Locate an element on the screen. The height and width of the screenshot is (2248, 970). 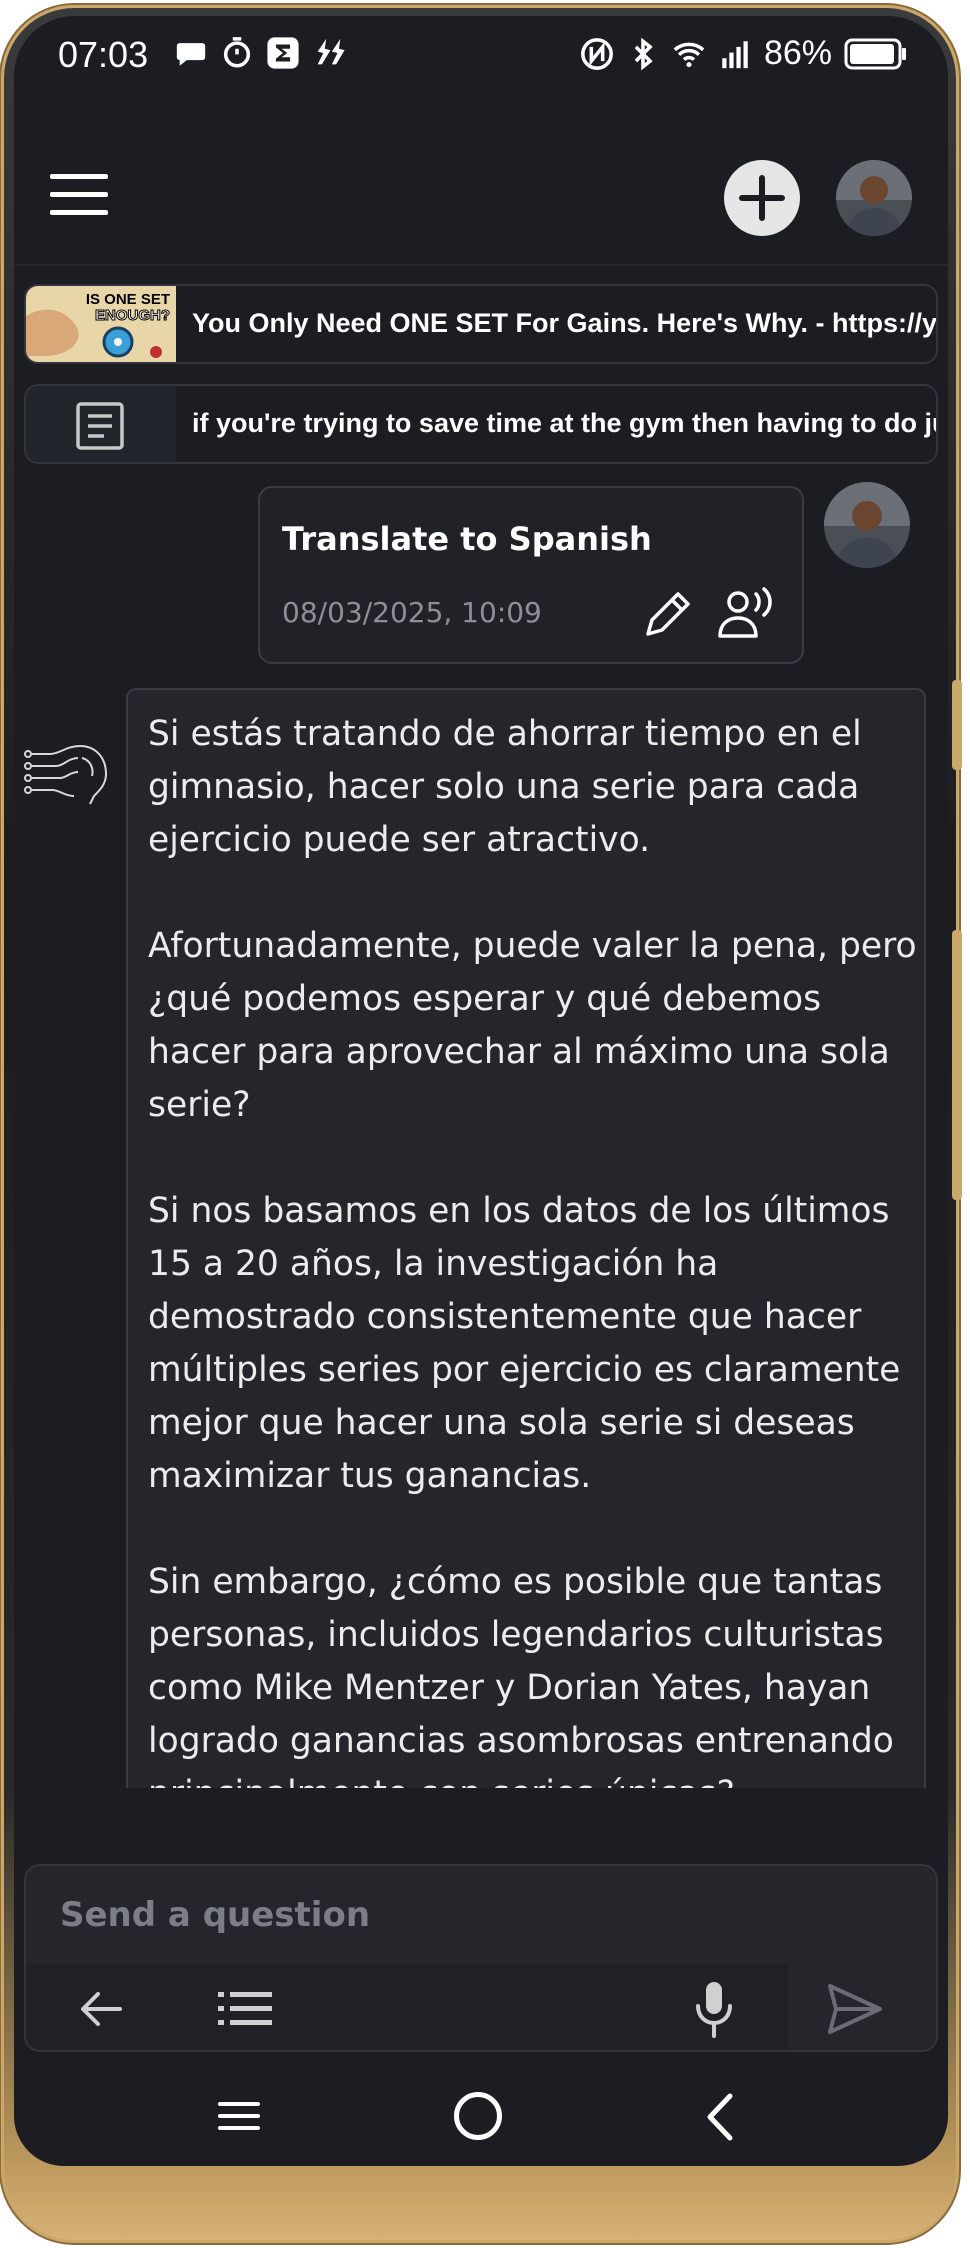
user-avatar is located at coordinates (874, 198).